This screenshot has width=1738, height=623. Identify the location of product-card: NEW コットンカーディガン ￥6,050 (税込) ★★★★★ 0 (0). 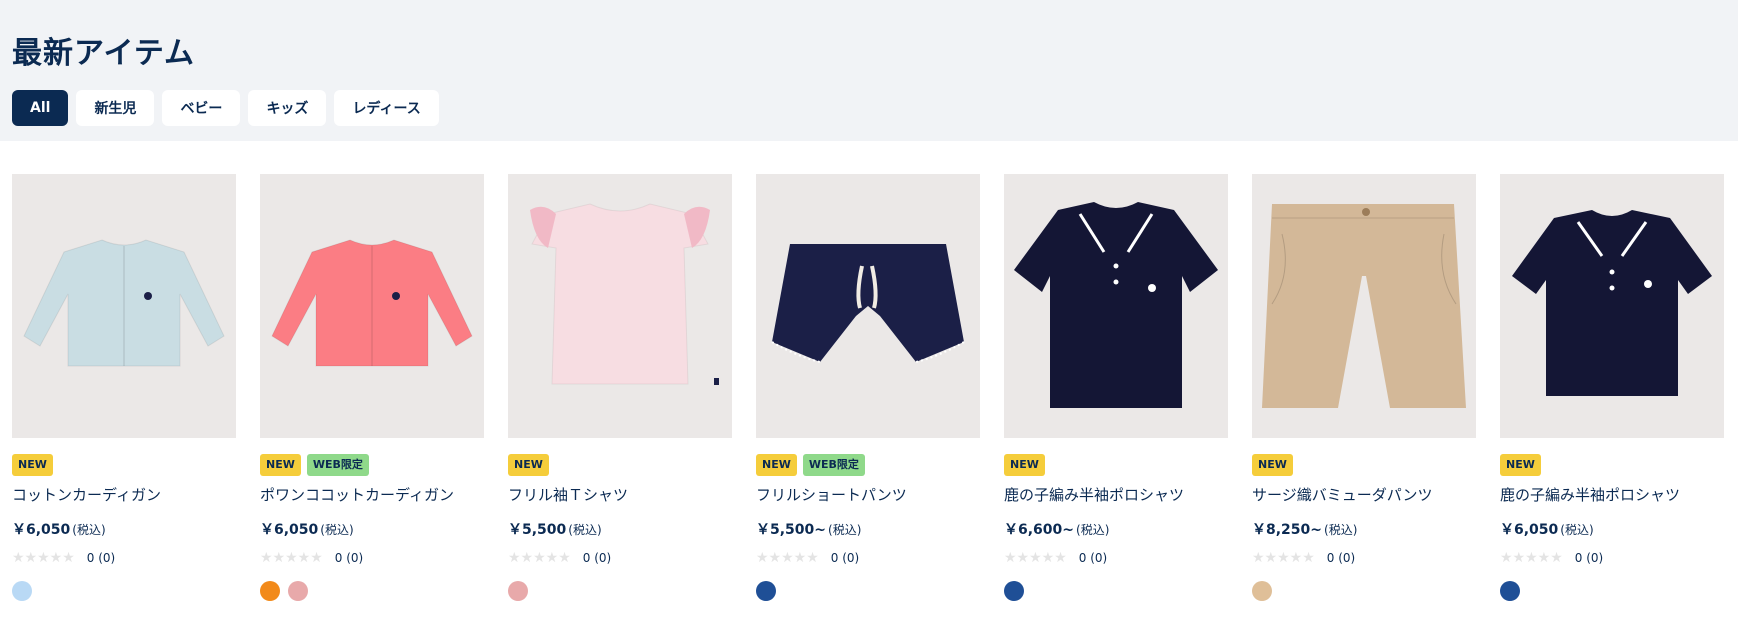
(124, 387).